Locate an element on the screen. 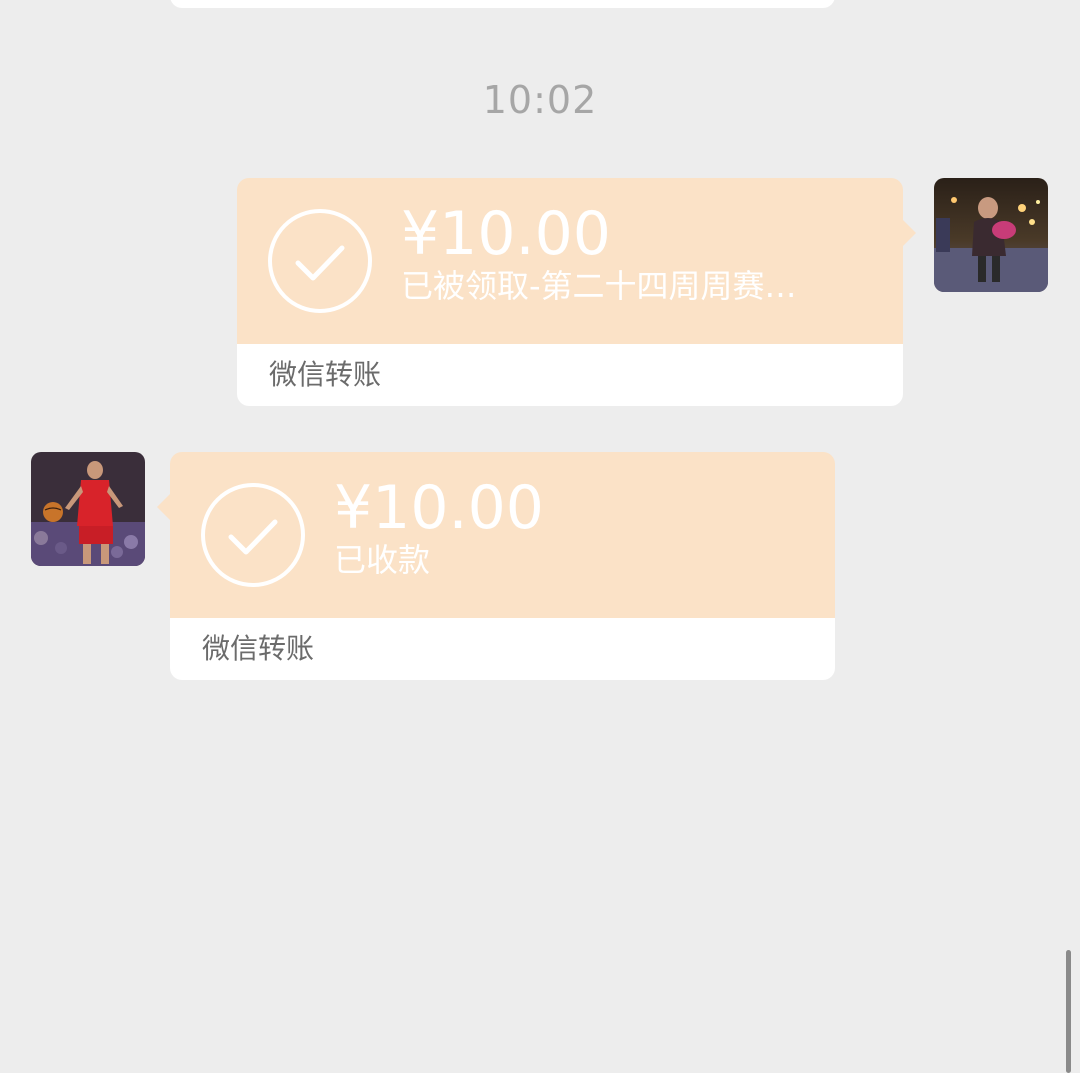  chat-timestamp: 10:02 is located at coordinates (540, 100).